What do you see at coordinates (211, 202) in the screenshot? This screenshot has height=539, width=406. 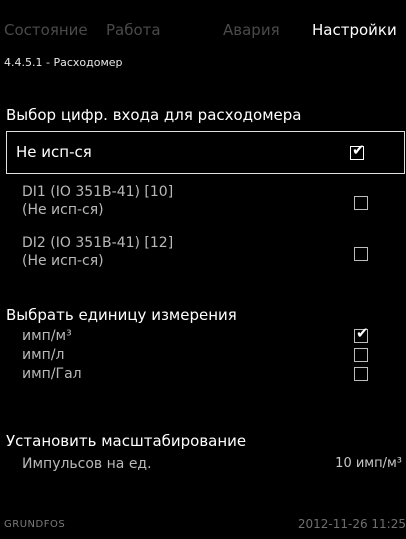 I see `input-option-di1: DI1 (IO 351B-41) [10] (Не исп-ся)` at bounding box center [211, 202].